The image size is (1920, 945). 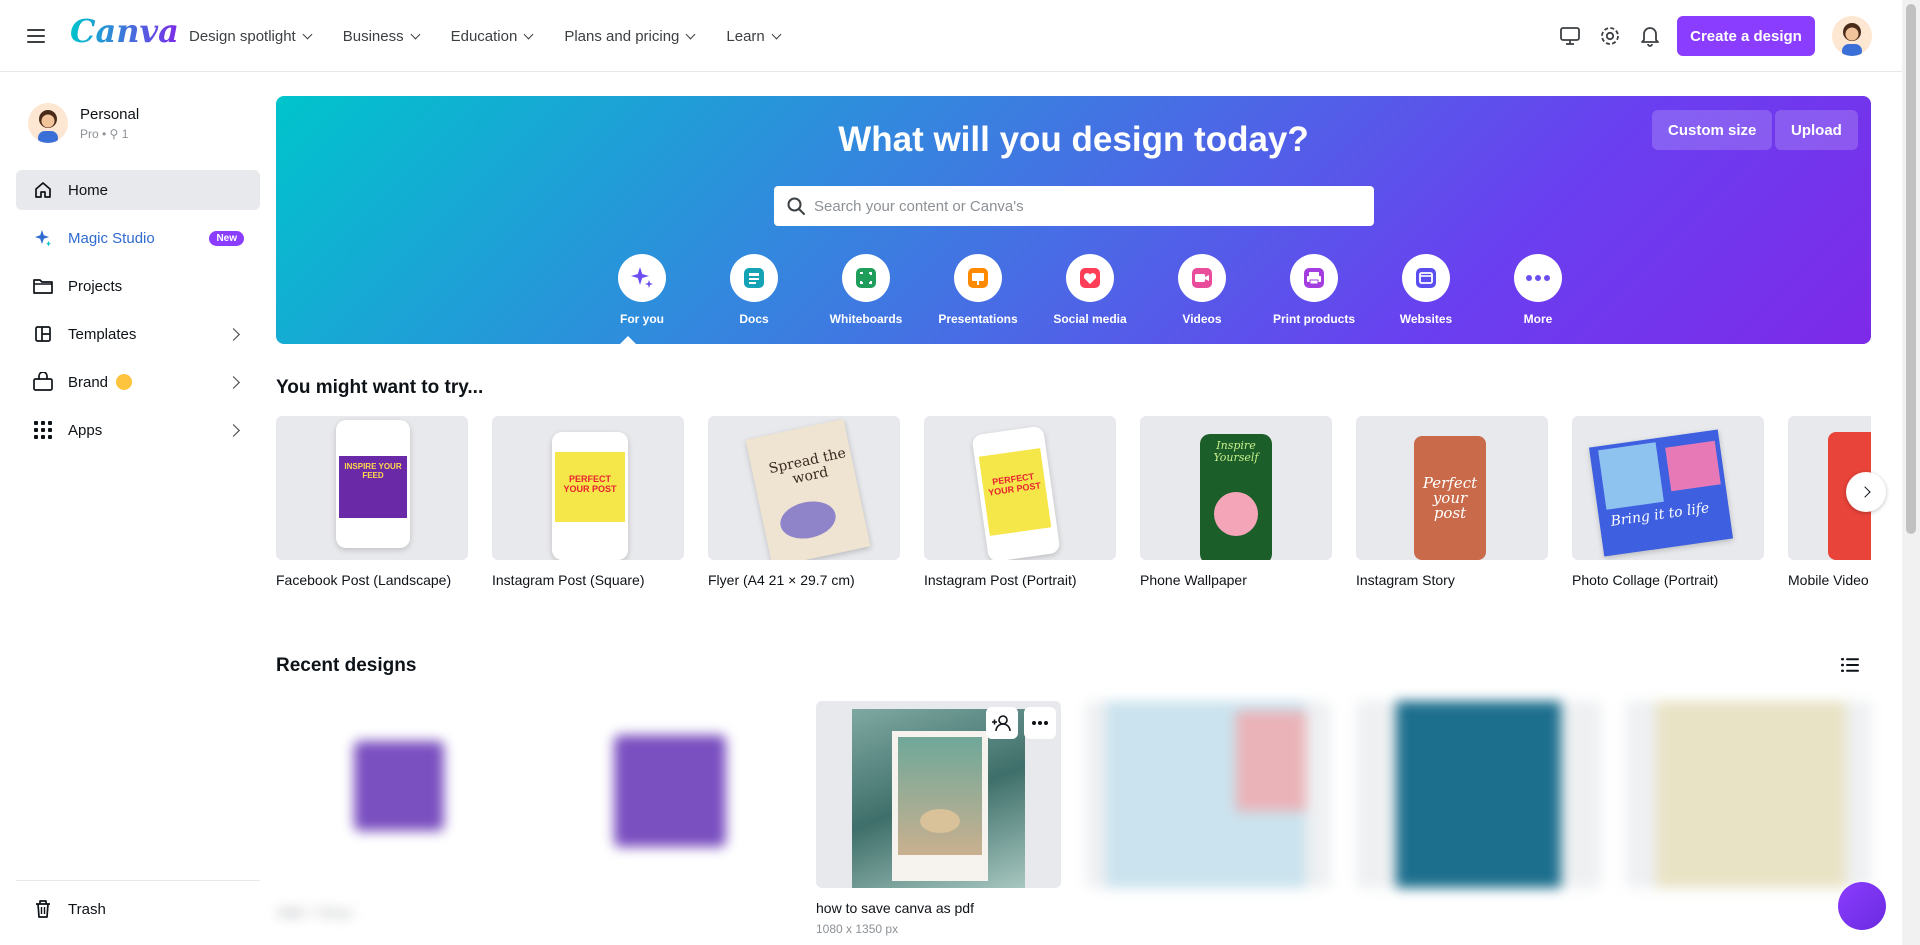 I want to click on suggestion-thumbnail: Perfect your post, so click(x=1452, y=488).